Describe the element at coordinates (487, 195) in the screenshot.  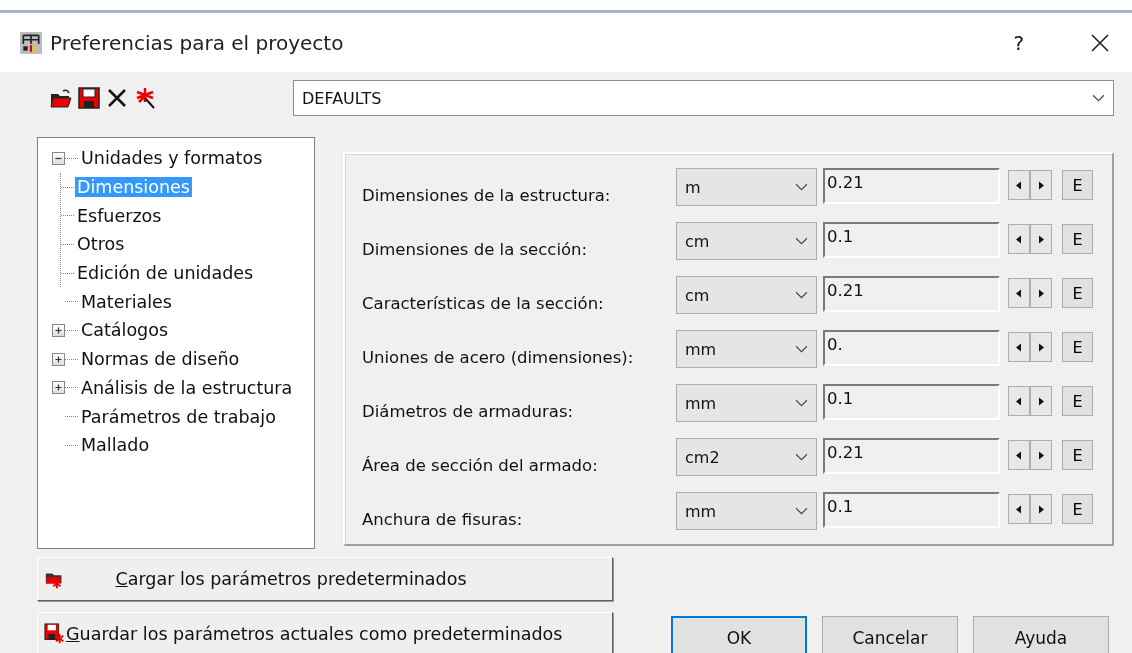
I see `field-label: Dimensiones de la estructura:` at that location.